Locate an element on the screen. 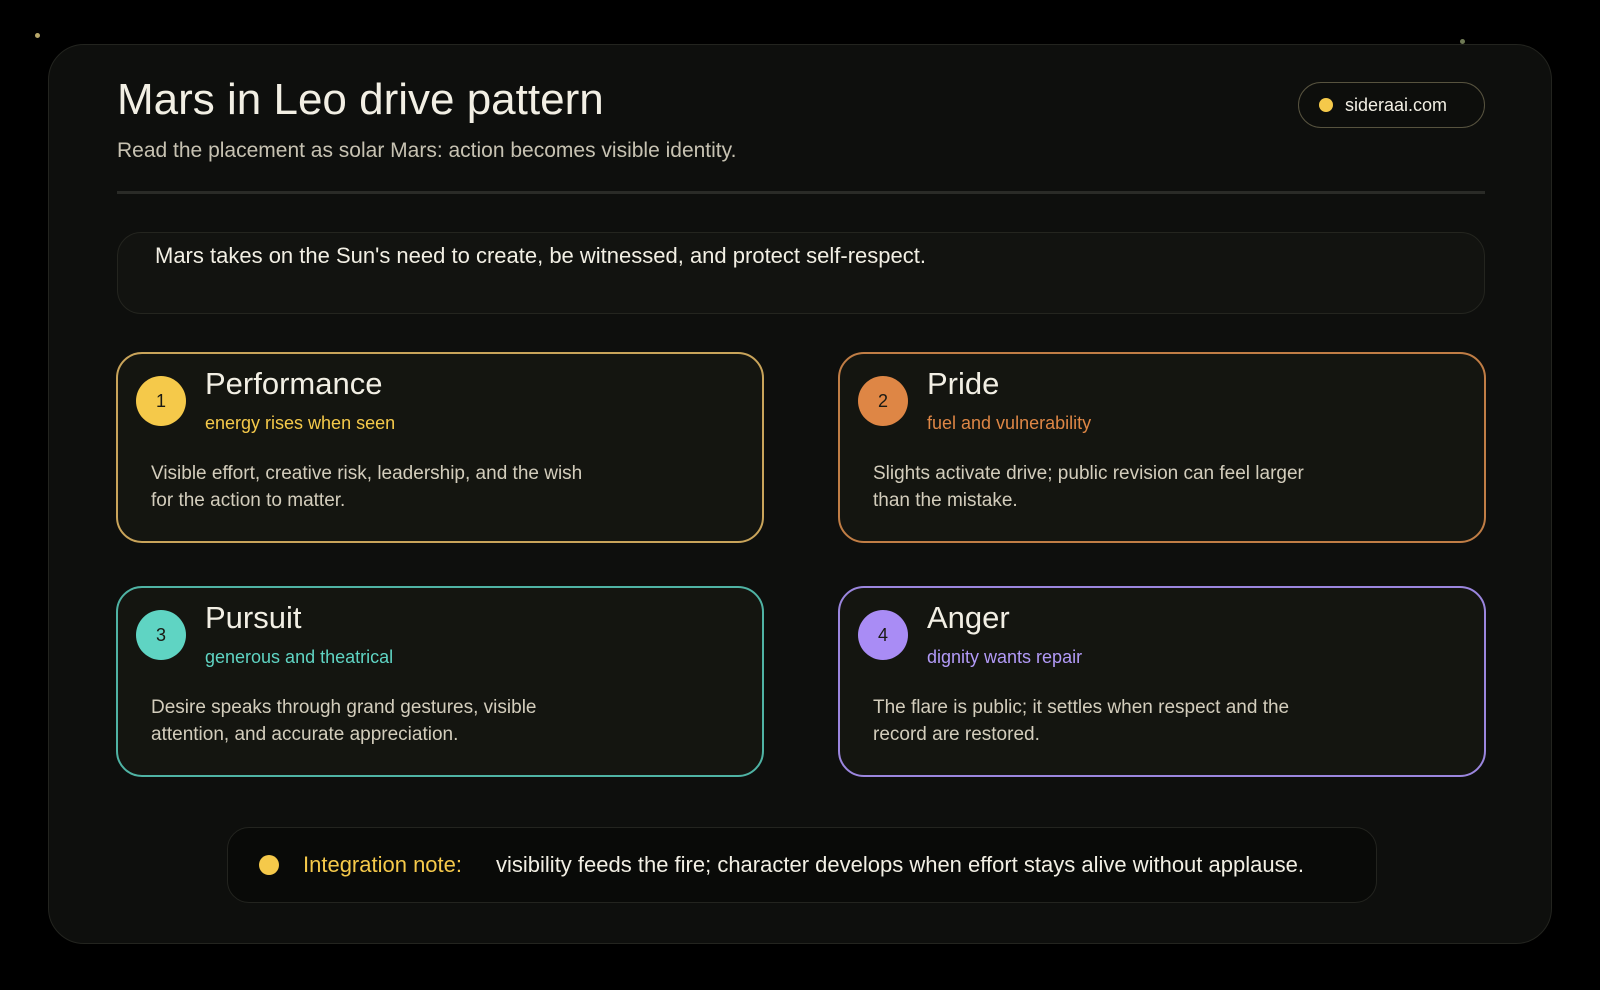 This screenshot has height=990, width=1600. divider is located at coordinates (801, 192).